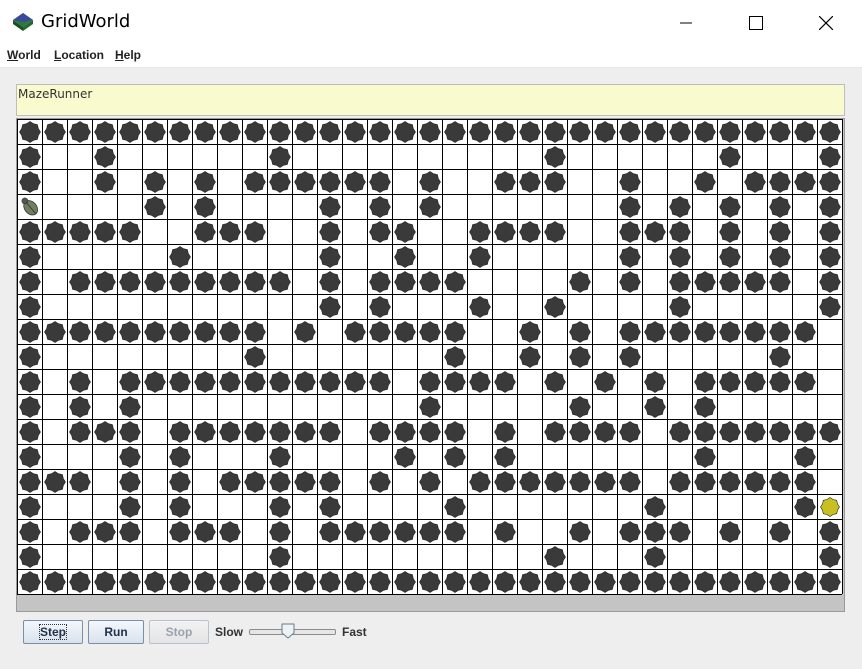 The width and height of the screenshot is (862, 669). What do you see at coordinates (288, 631) in the screenshot?
I see `speed-slider-thumb` at bounding box center [288, 631].